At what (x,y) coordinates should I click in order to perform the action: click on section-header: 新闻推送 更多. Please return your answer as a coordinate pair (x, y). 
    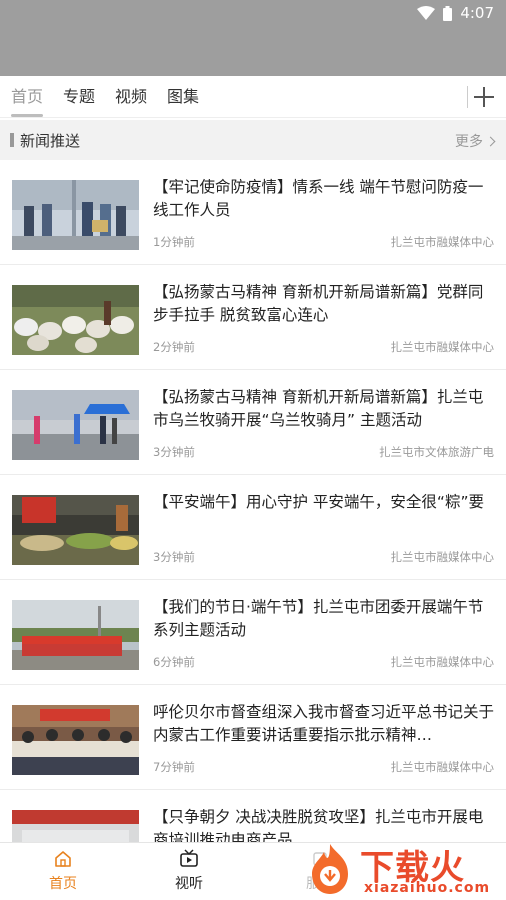
    Looking at the image, I should click on (253, 140).